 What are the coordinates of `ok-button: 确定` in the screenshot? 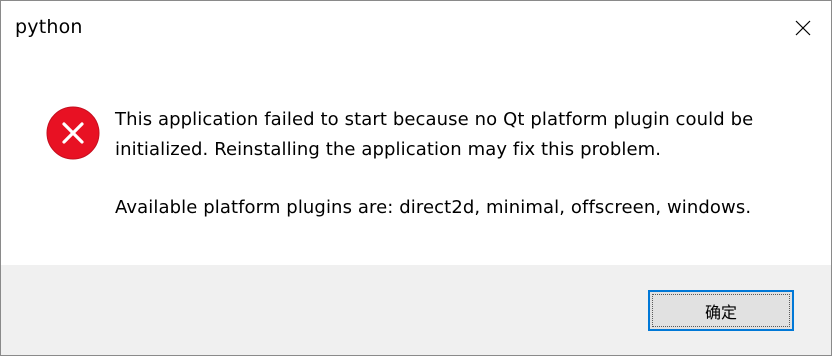 It's located at (721, 310).